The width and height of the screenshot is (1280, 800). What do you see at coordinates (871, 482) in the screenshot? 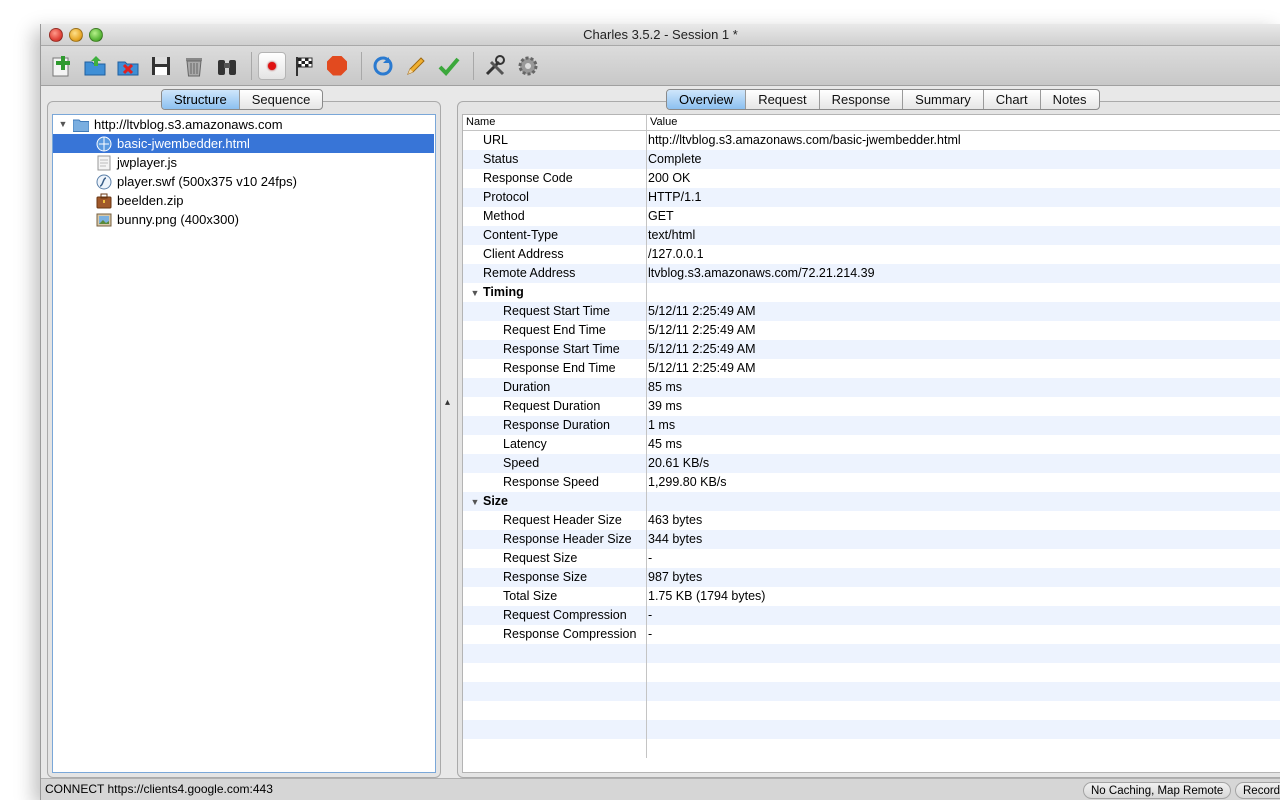
I see `table-row: Response Speed 1,299.80 KB/s` at bounding box center [871, 482].